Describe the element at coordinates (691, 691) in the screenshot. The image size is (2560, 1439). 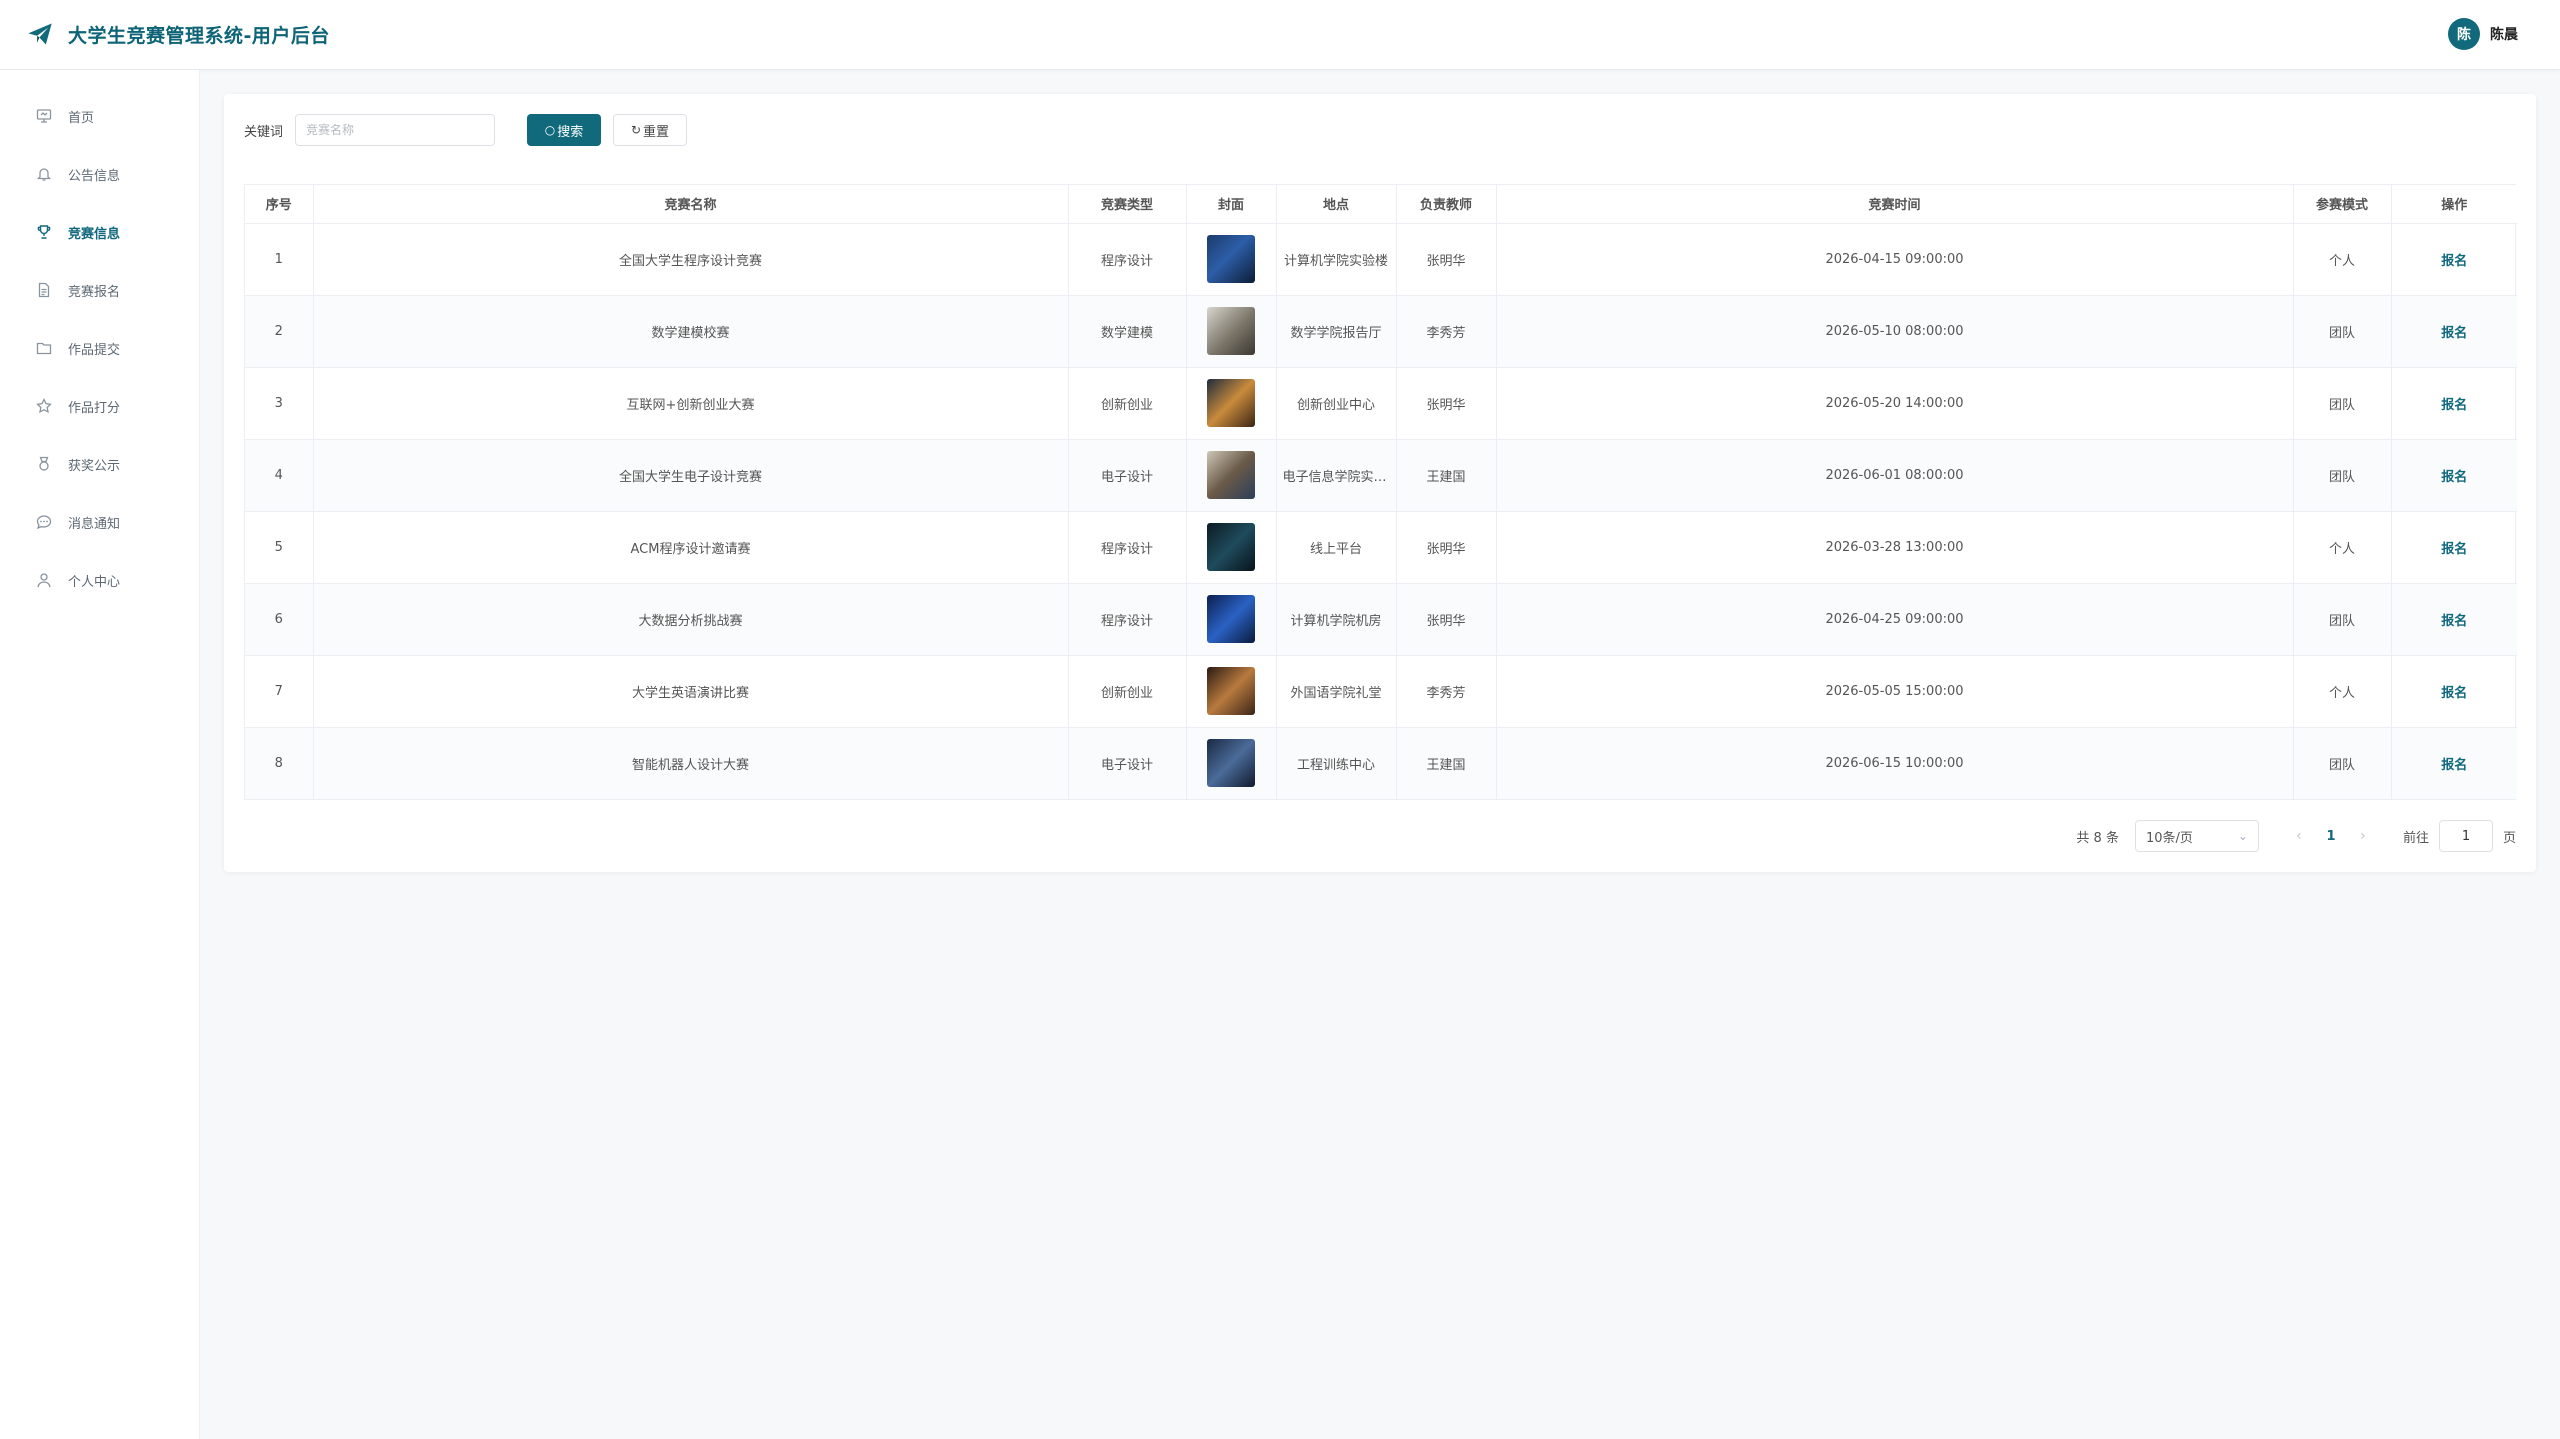
I see `cell-name: 大学生英语演讲比赛` at that location.